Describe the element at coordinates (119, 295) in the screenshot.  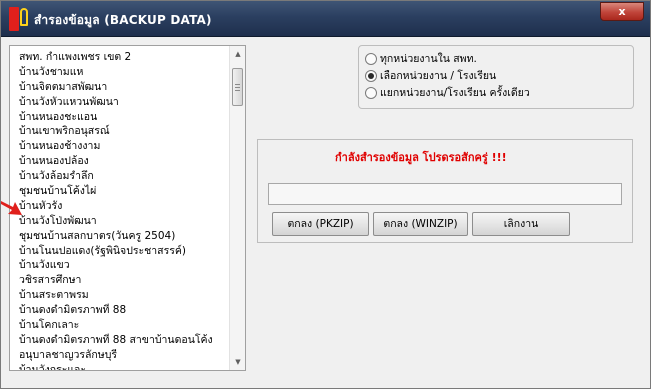
I see `list-item: บ้านสระตาพรม` at that location.